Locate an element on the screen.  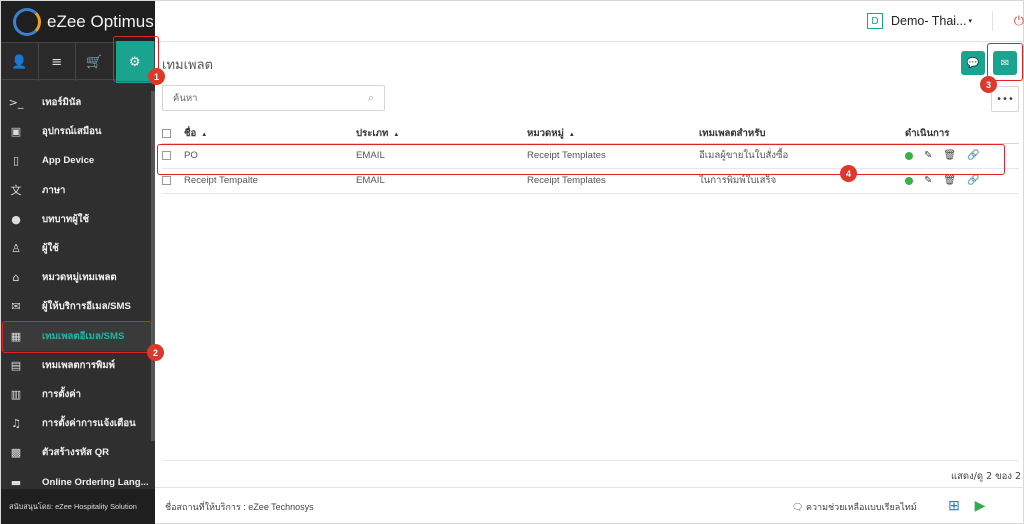
envelope-icon: ✉ is located at coordinates (16, 307).